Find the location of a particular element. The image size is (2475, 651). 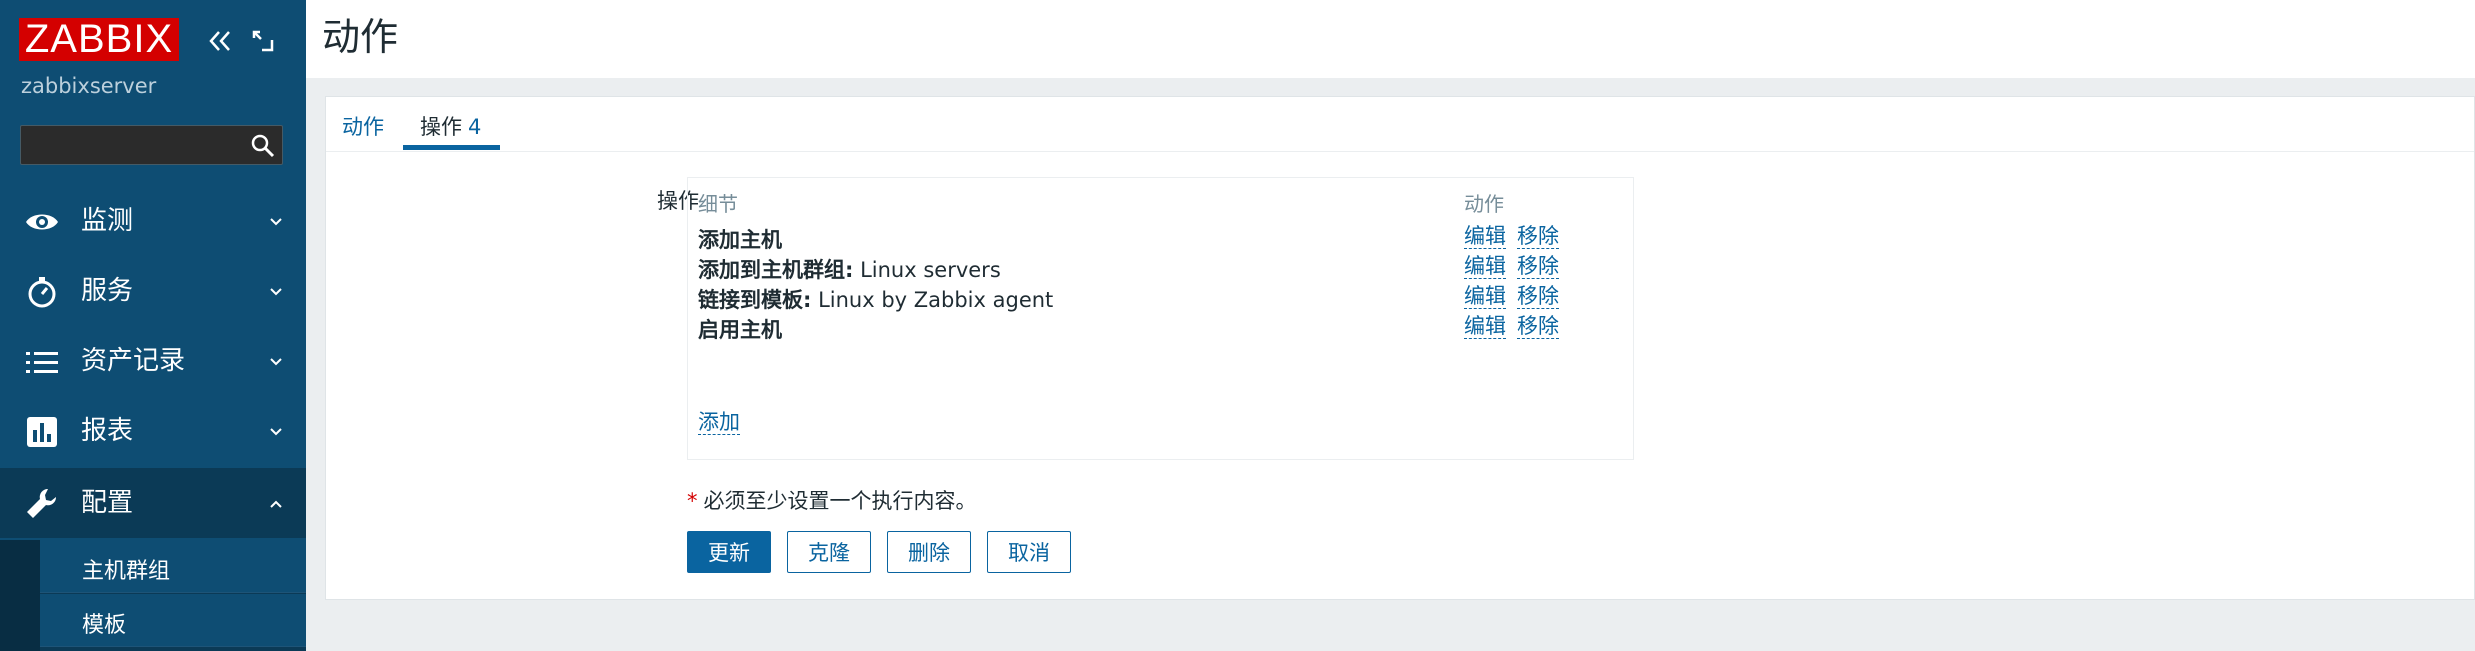

cancel-button: 取消 is located at coordinates (1029, 552).